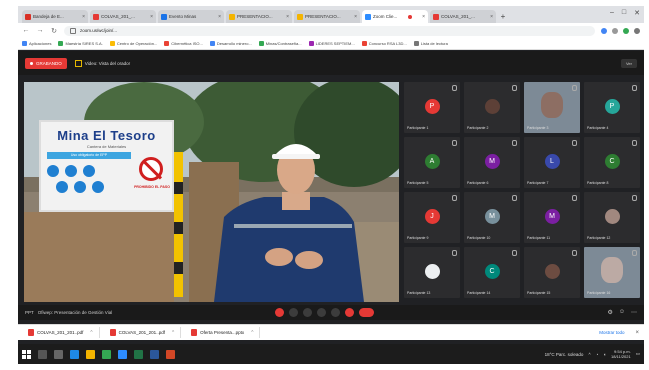 The height and width of the screenshot is (370, 649). I want to click on participant-tile: Participante 2, so click(492, 107).